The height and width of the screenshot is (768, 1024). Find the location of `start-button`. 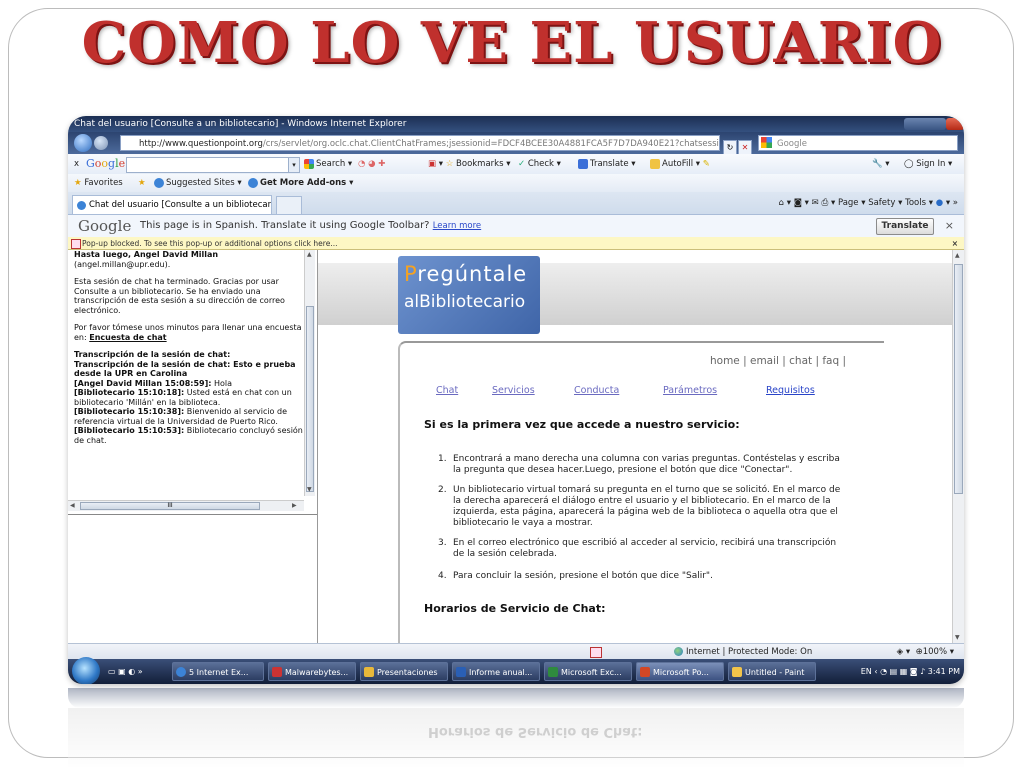

start-button is located at coordinates (86, 670).